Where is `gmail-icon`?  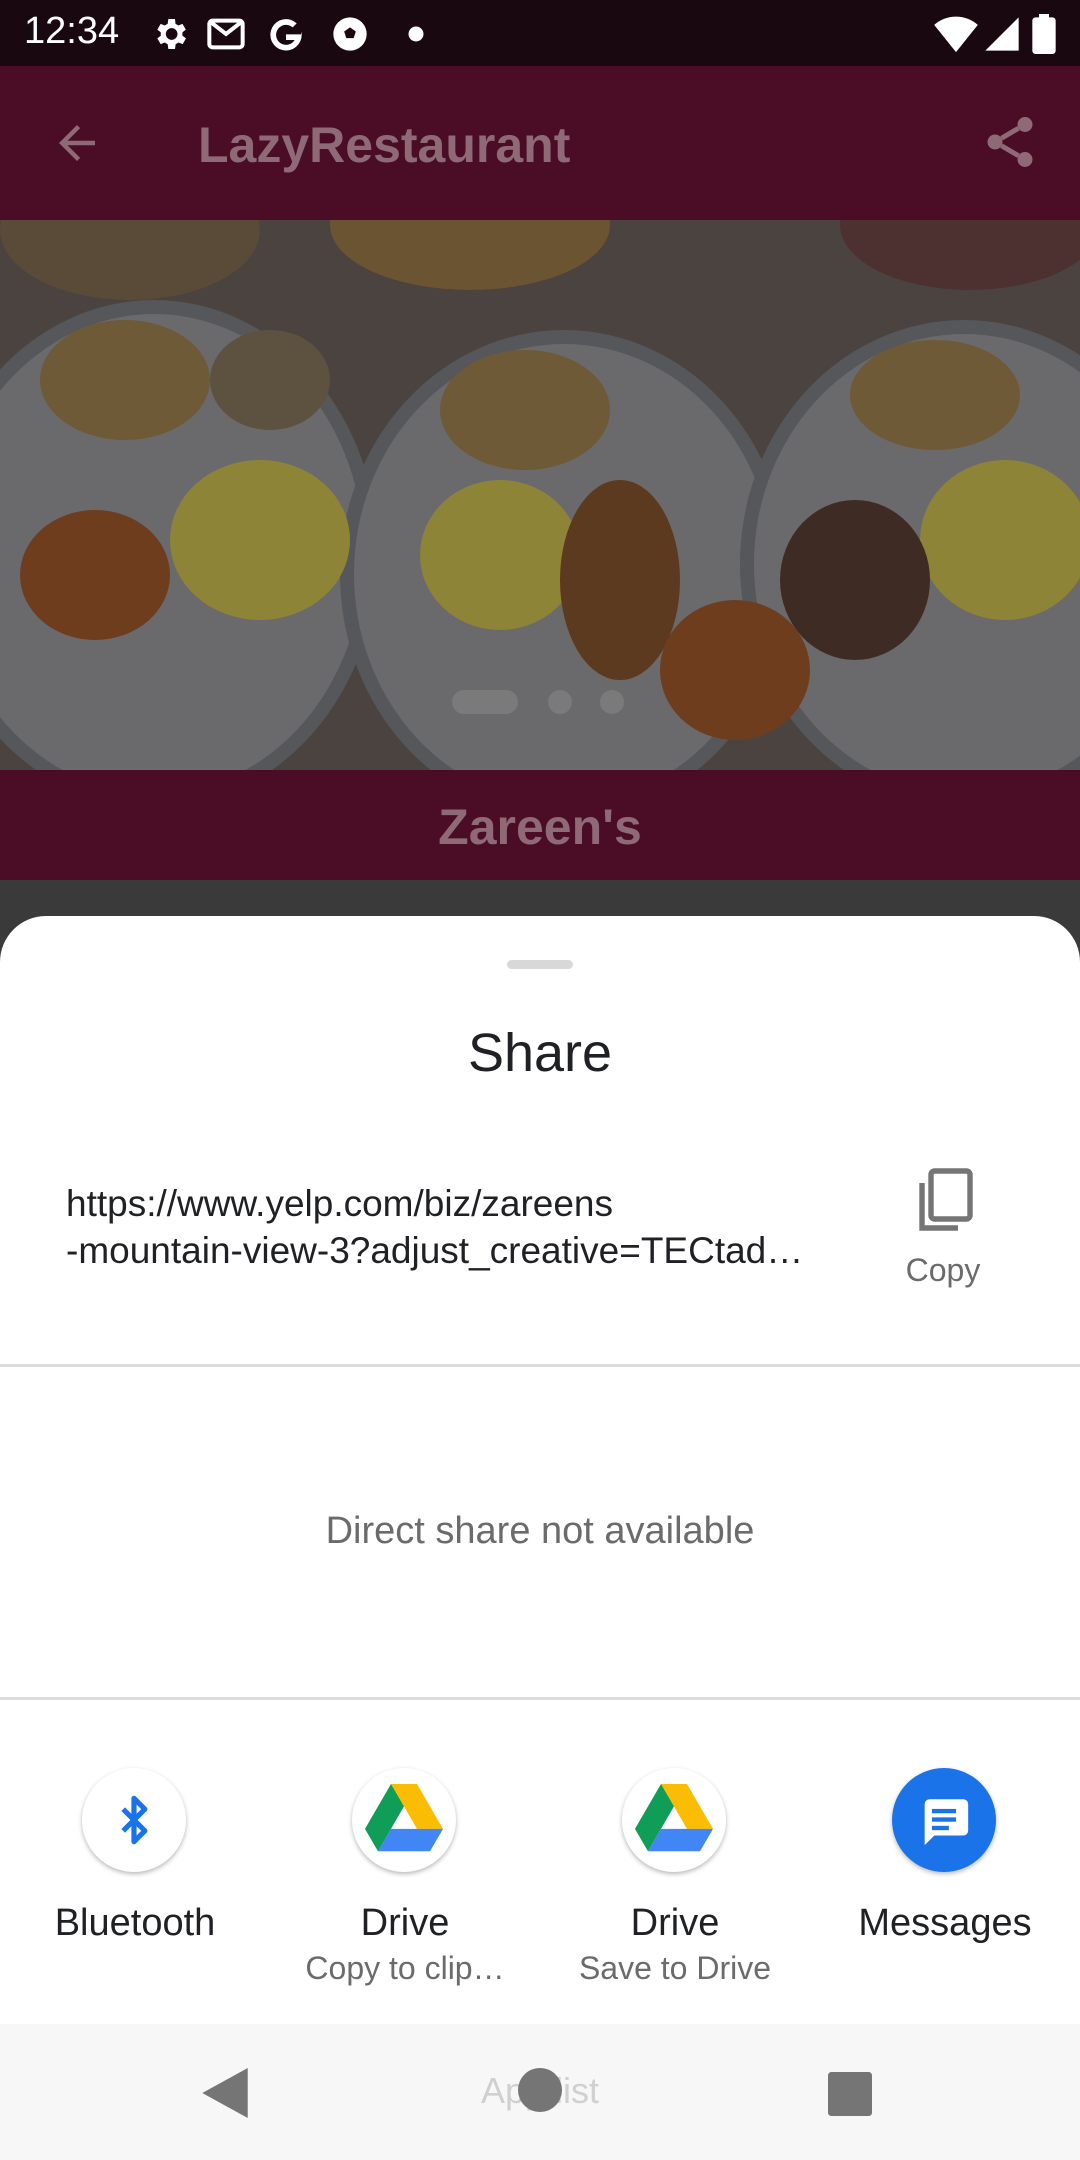
gmail-icon is located at coordinates (226, 34).